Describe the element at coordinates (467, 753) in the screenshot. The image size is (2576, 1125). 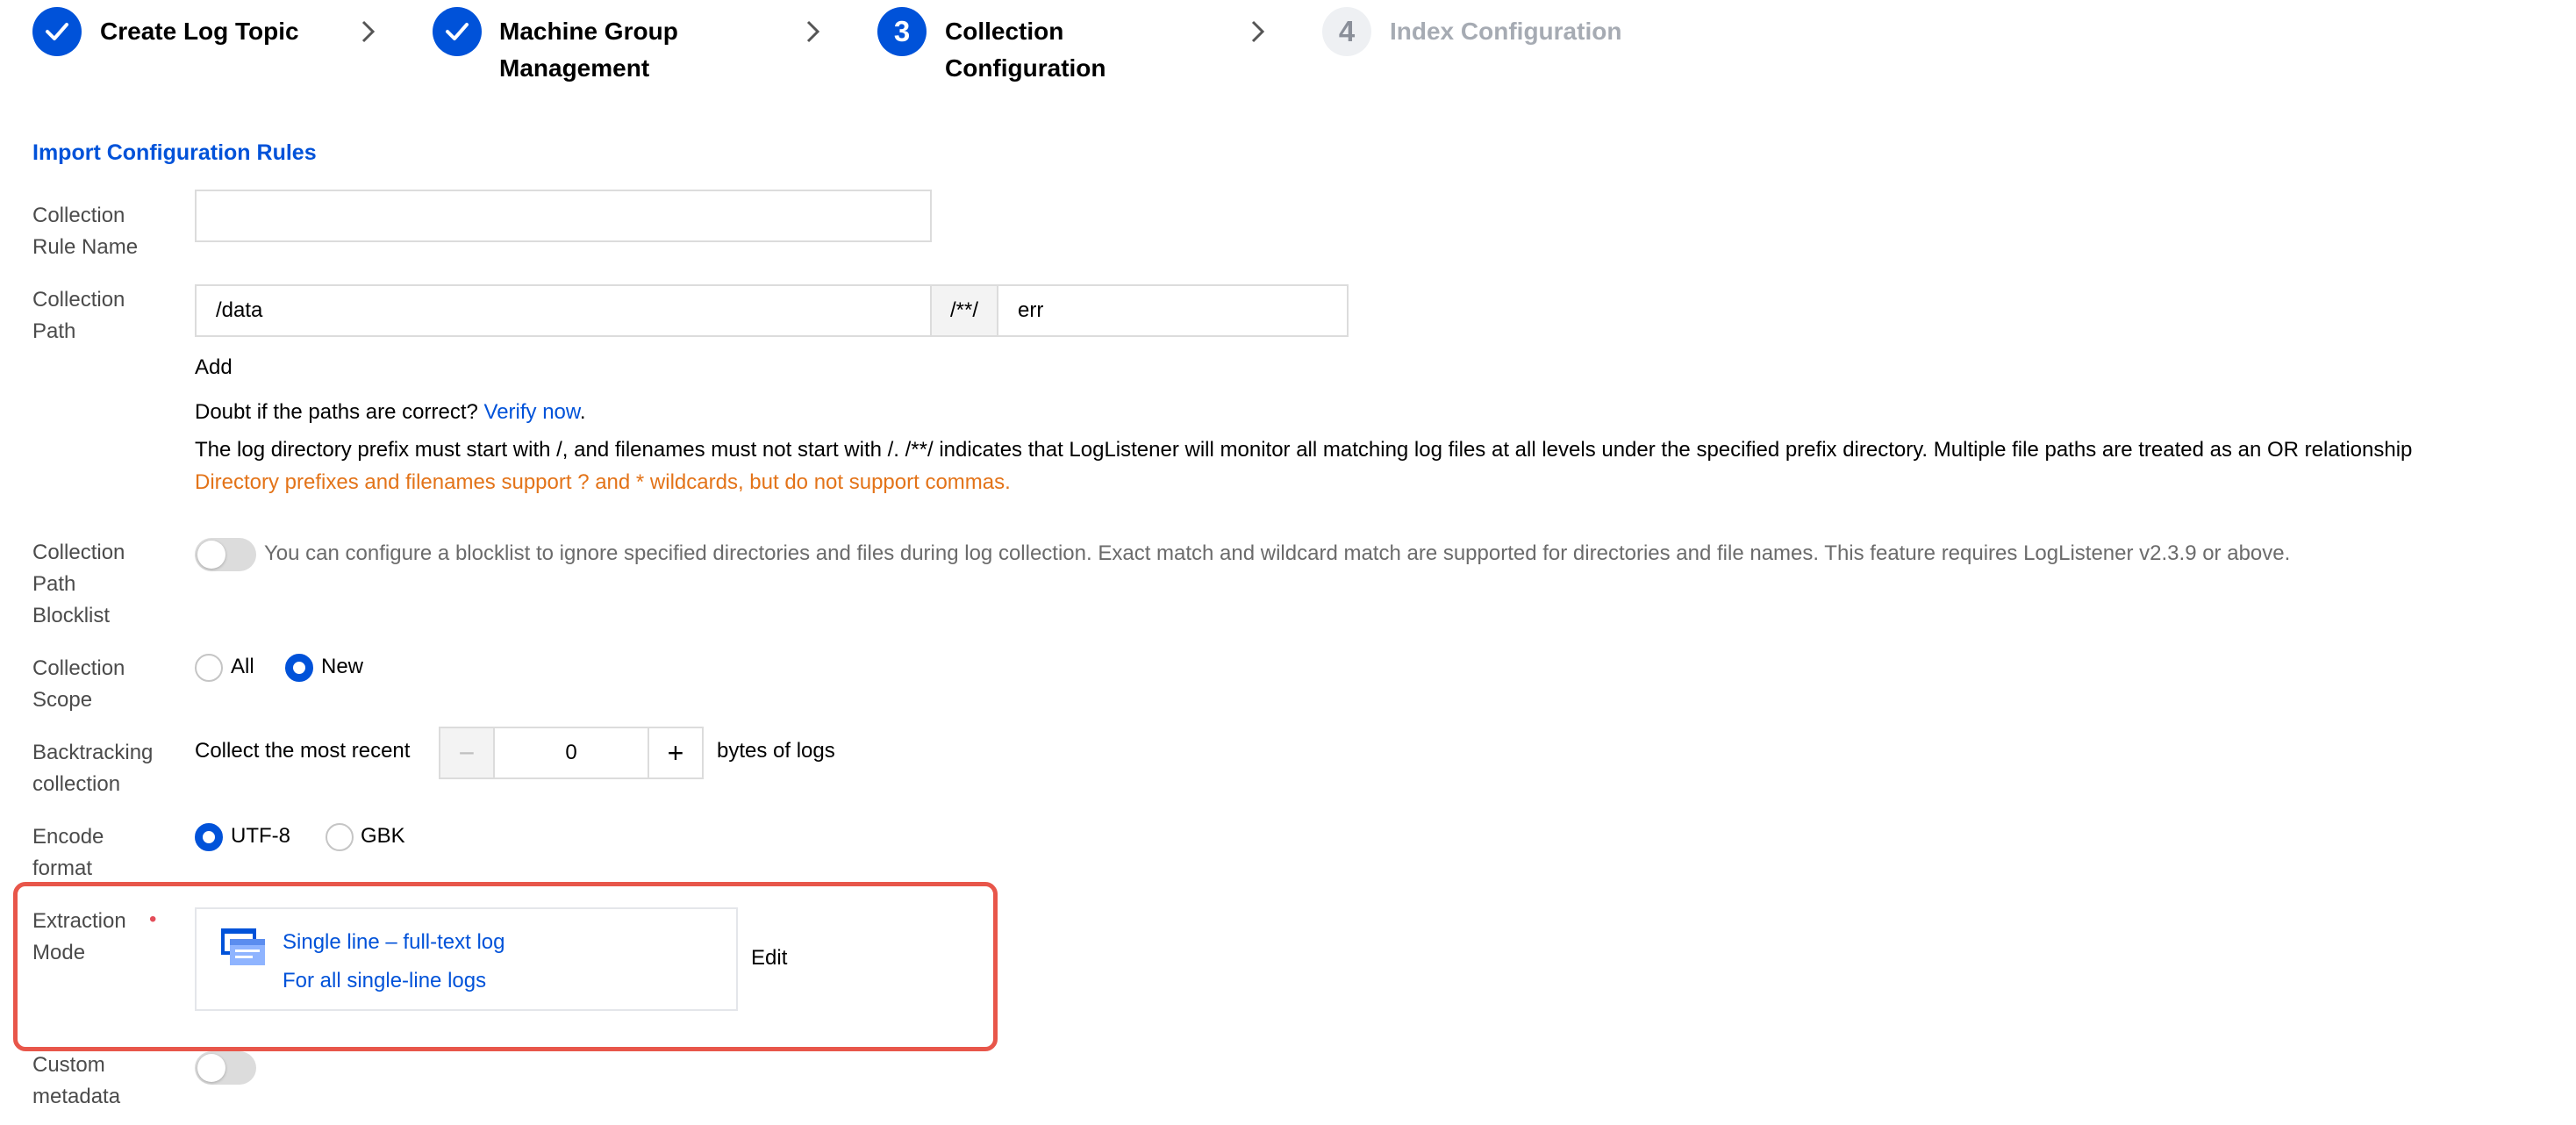
I see `decrement-button: −` at that location.